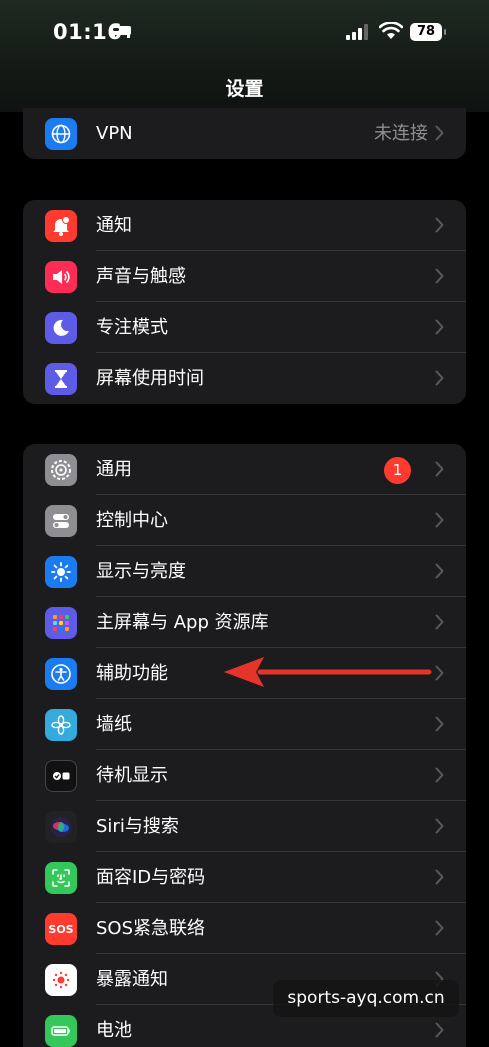 The image size is (489, 1047). I want to click on settings-row-label: 声音与触感, so click(141, 276).